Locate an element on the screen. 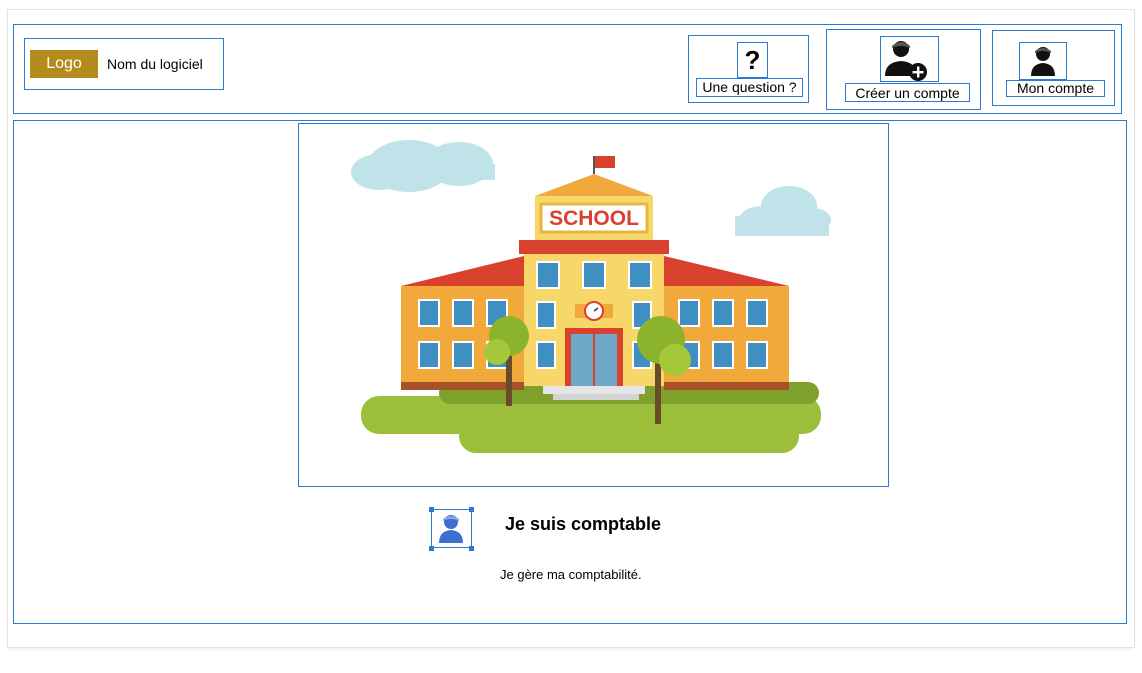  user-avatar-icon is located at coordinates (451, 529).